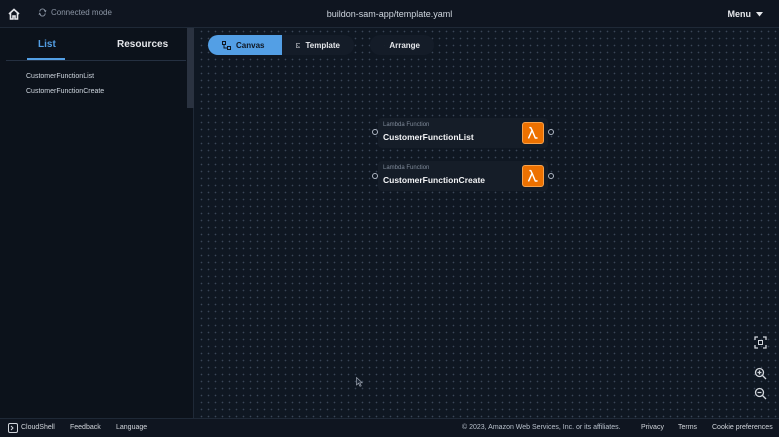 This screenshot has height=437, width=779. Describe the element at coordinates (359, 382) in the screenshot. I see `mouse-pointer-icon` at that location.